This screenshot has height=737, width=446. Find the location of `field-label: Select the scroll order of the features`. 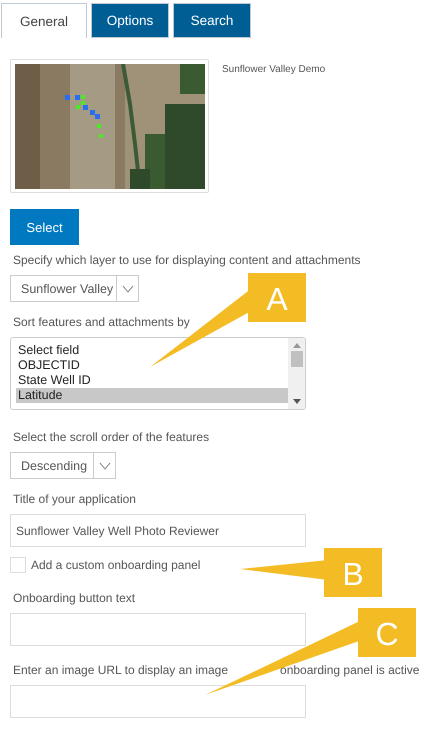

field-label: Select the scroll order of the features is located at coordinates (111, 437).